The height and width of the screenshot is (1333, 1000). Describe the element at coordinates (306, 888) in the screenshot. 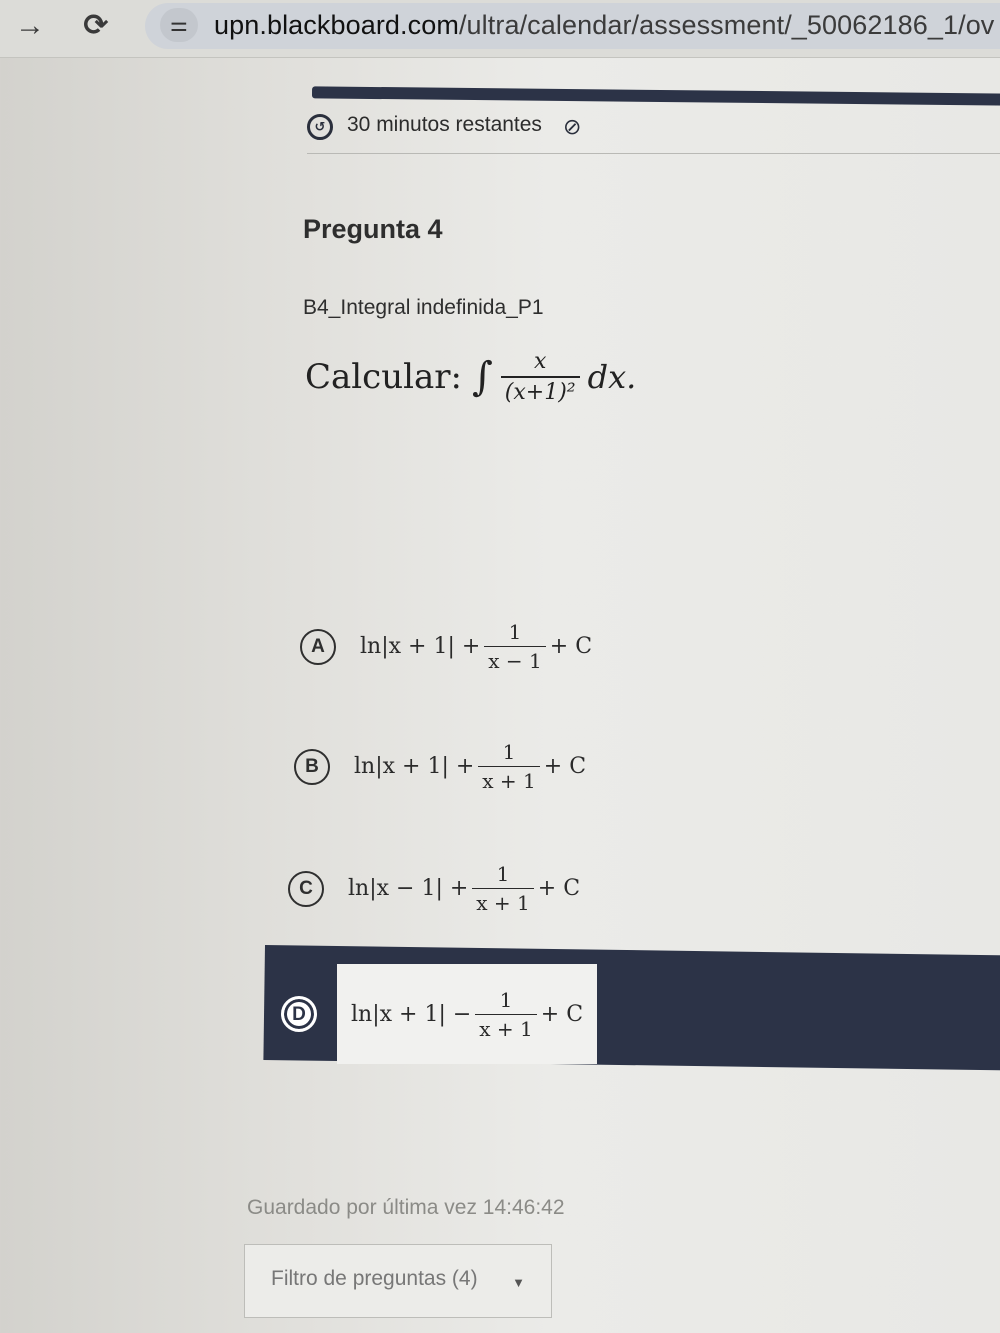

I see `option-radio-c: C` at that location.